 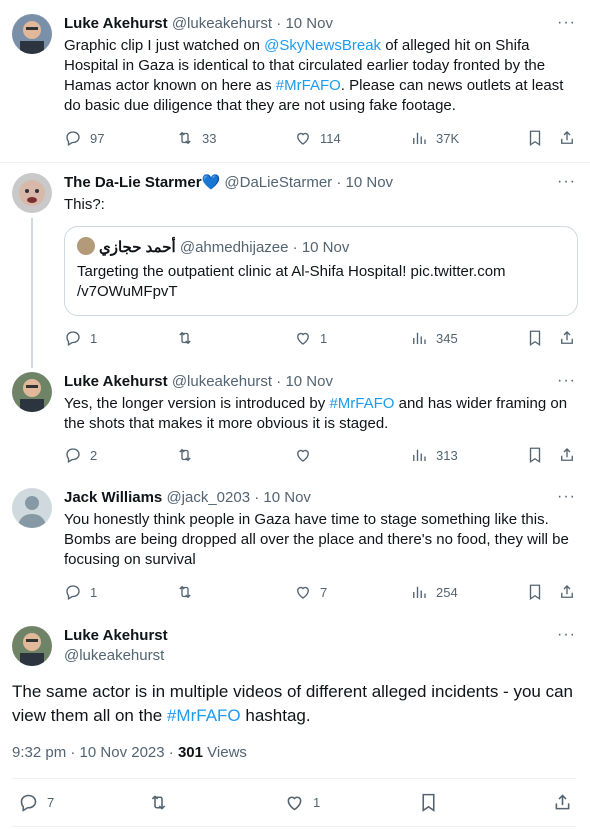 What do you see at coordinates (211, 182) in the screenshot?
I see `blue-heart-emoji: 💙` at bounding box center [211, 182].